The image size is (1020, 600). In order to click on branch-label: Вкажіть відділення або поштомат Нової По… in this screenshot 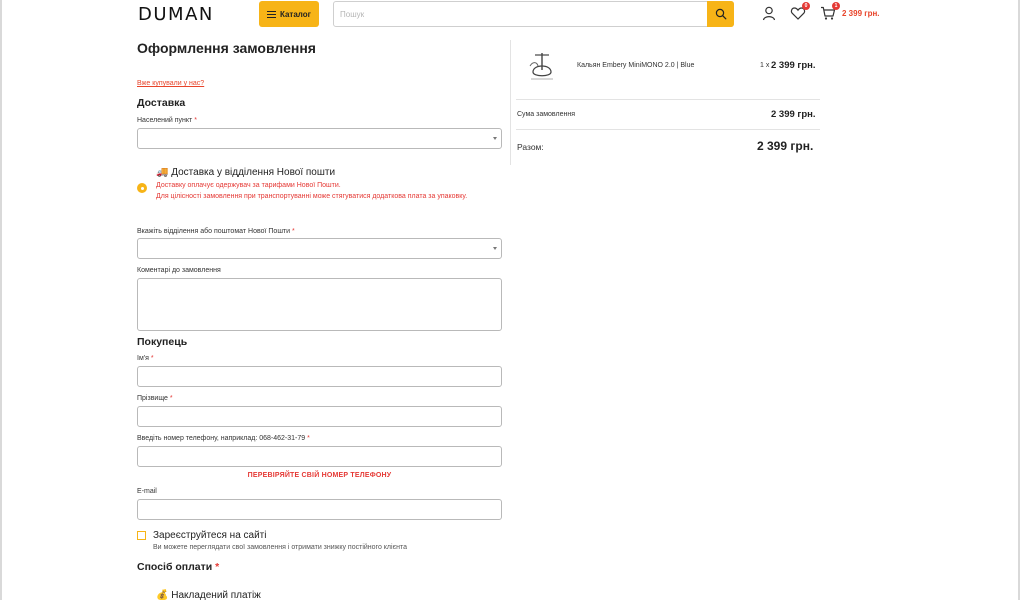, I will do `click(216, 231)`.